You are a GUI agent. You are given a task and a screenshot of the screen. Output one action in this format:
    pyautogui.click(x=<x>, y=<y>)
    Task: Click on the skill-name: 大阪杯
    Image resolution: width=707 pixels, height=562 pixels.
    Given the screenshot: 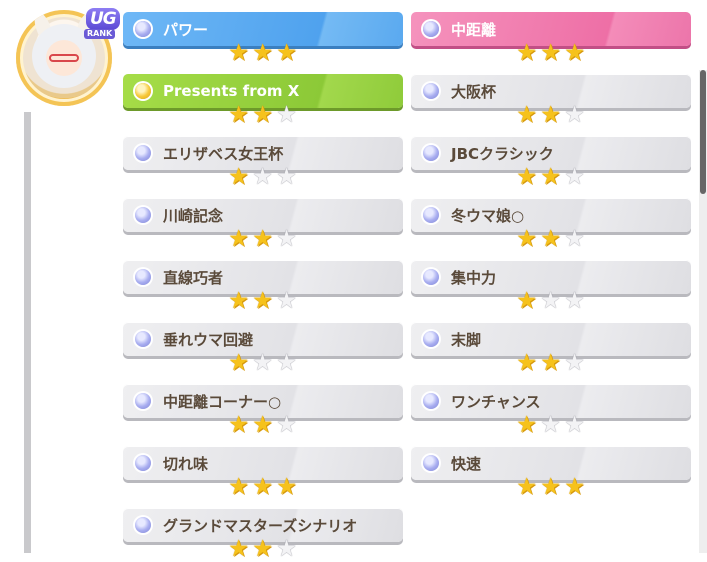 What is the action you would take?
    pyautogui.click(x=474, y=91)
    